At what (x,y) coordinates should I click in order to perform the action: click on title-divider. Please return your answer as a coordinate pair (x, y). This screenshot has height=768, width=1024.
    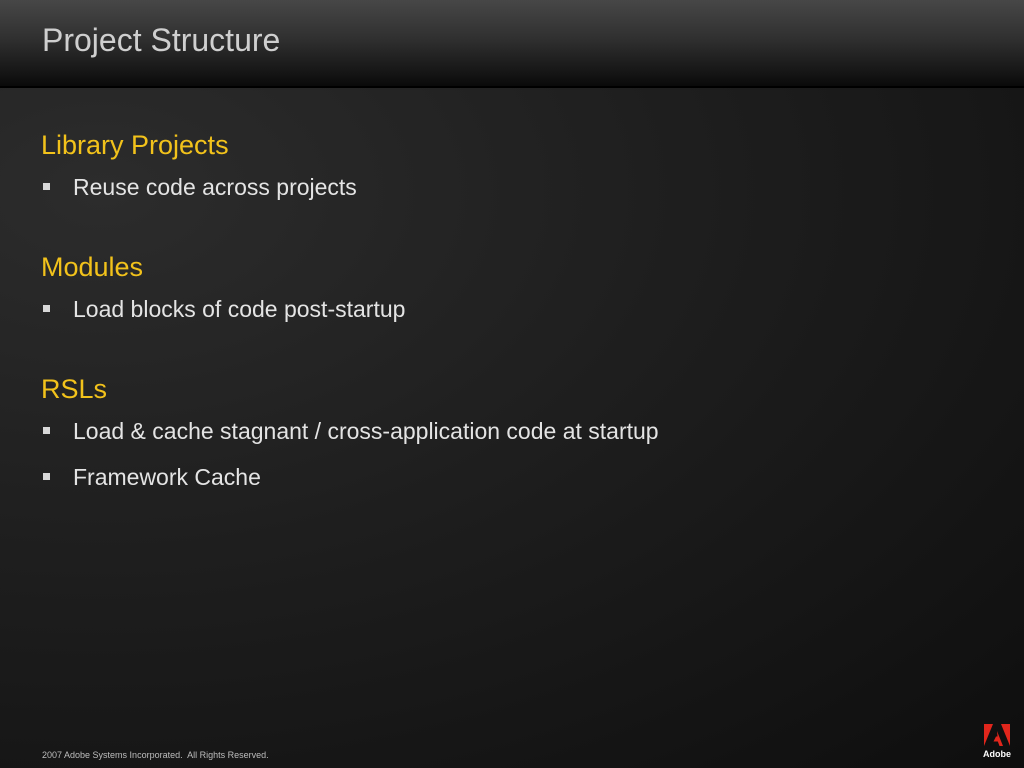
    Looking at the image, I should click on (512, 87).